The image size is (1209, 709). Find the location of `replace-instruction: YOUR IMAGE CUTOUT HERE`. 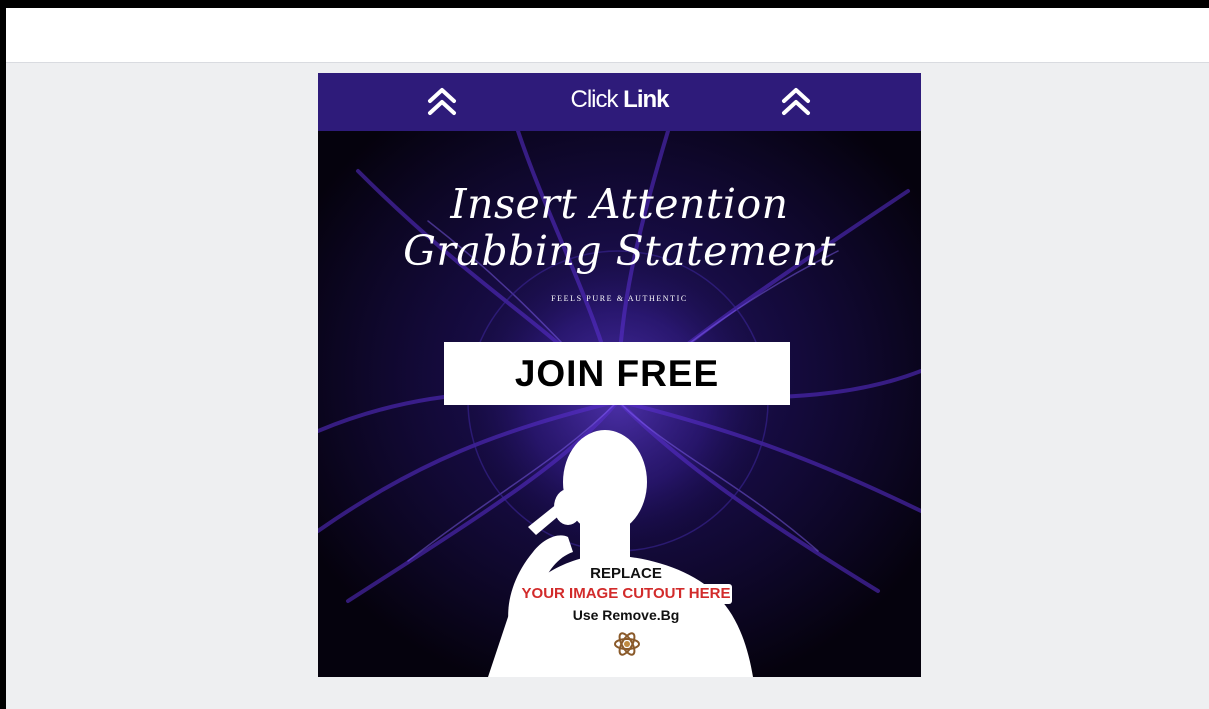

replace-instruction: YOUR IMAGE CUTOUT HERE is located at coordinates (626, 594).